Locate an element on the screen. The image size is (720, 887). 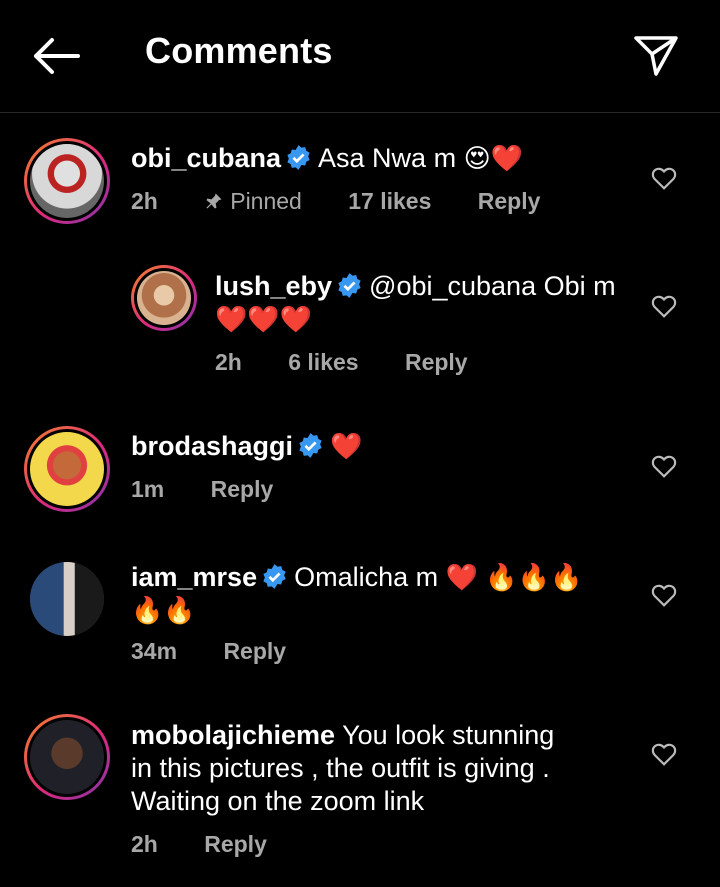
comment-text: Asa Nwa m is located at coordinates (387, 158).